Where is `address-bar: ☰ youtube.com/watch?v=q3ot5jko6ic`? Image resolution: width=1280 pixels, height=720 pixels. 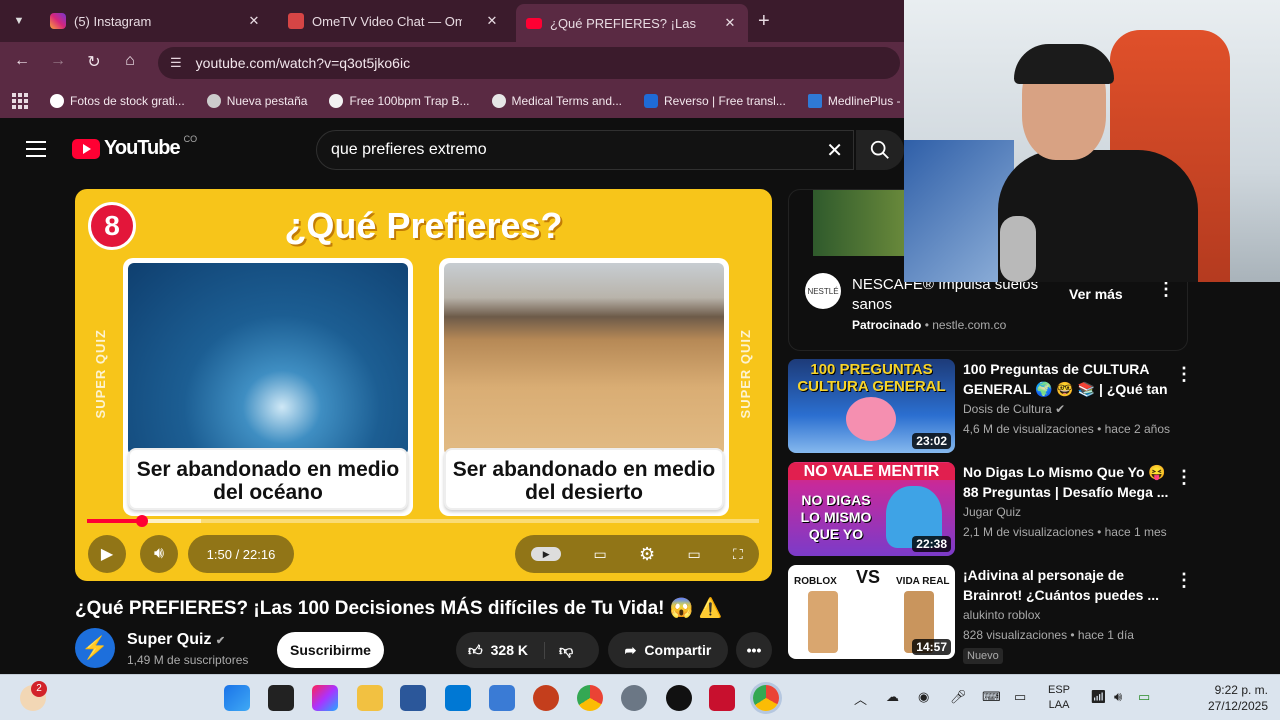 address-bar: ☰ youtube.com/watch?v=q3ot5jko6ic is located at coordinates (529, 63).